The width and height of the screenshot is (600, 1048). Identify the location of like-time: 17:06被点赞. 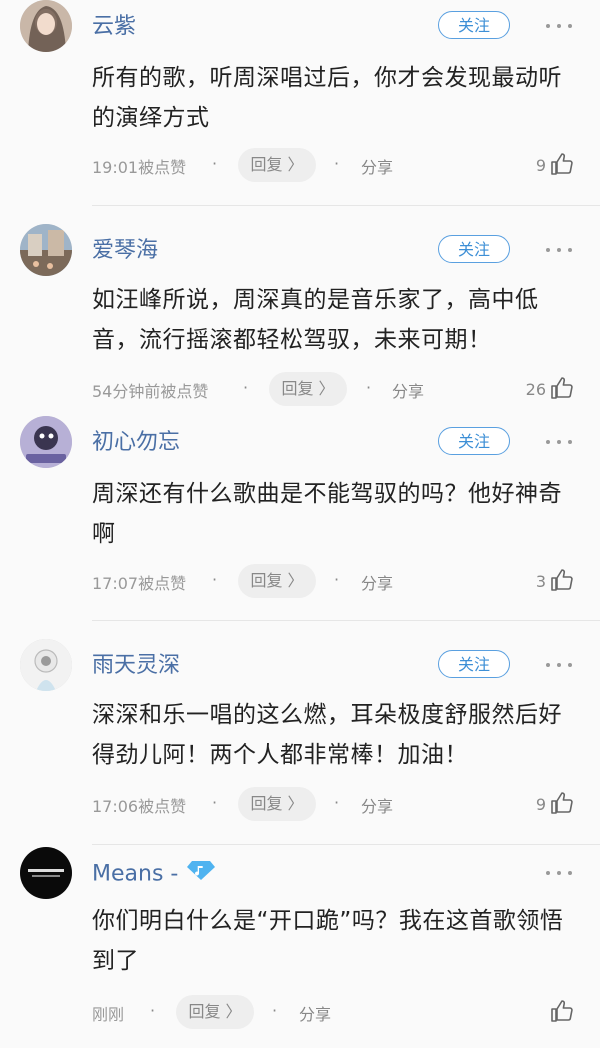
(139, 806).